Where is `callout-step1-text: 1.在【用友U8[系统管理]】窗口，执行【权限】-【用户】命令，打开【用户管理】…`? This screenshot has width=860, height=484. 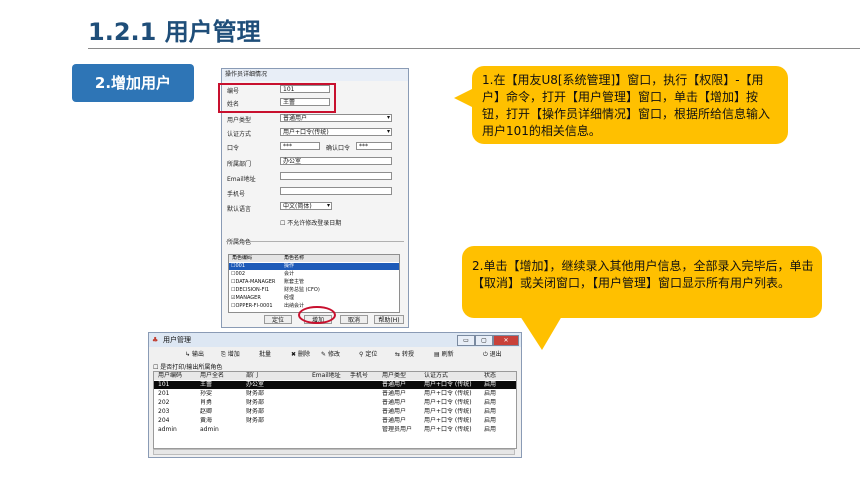
callout-step1-text: 1.在【用友U8[系统管理]】窗口，执行【权限】-【用户】命令，打开【用户管理】… is located at coordinates (626, 105).